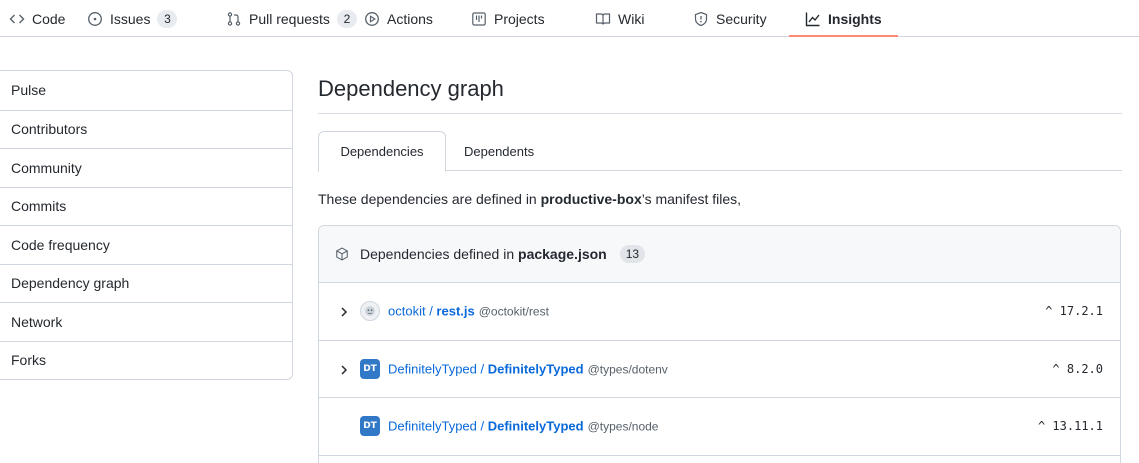 The image size is (1139, 463). I want to click on package-name: @types/dotenv, so click(627, 369).